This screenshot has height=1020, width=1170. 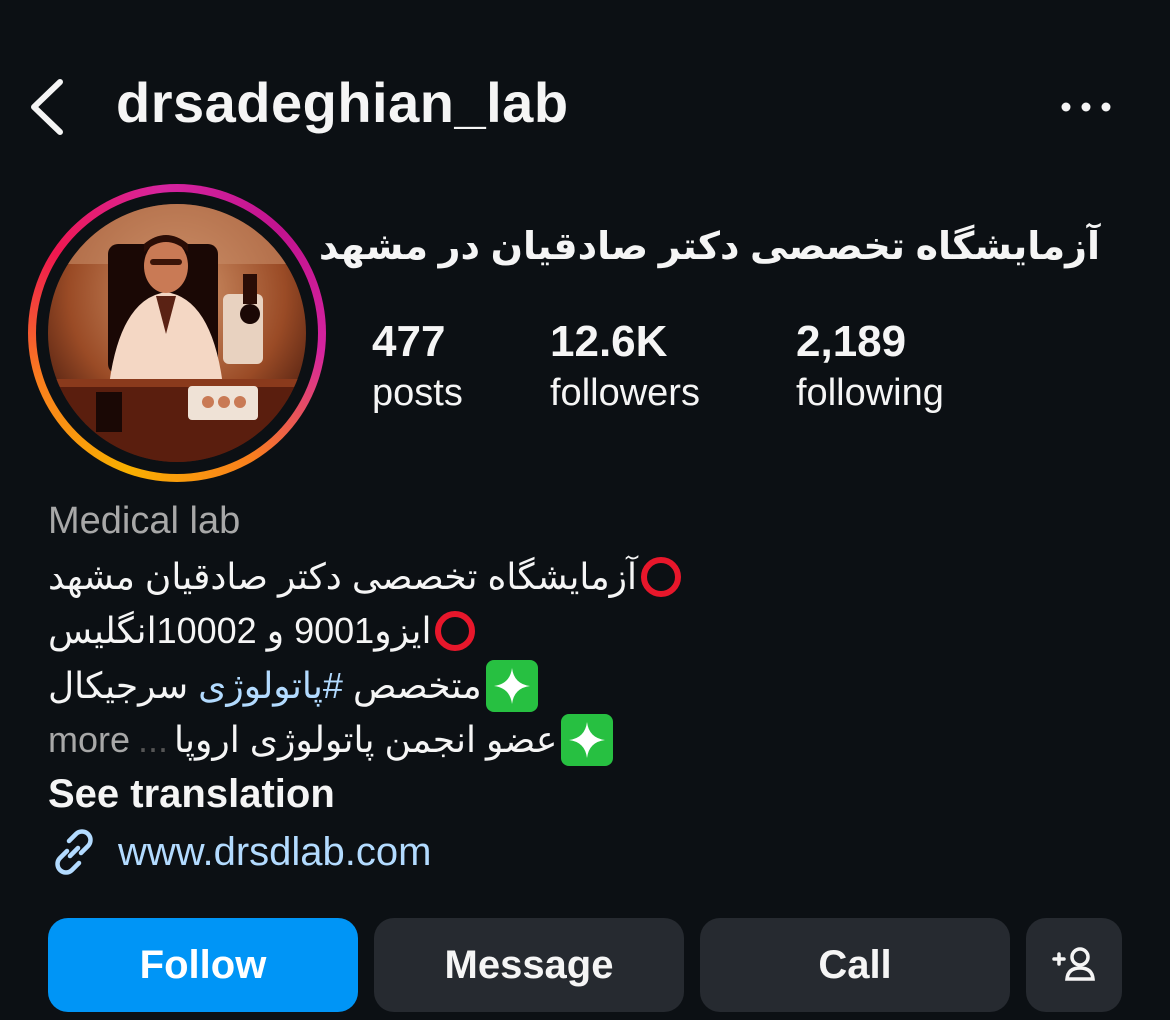 What do you see at coordinates (343, 576) in the screenshot?
I see `bio-line-1-text: آزمایشگاه تخصصی دکتر صادقیان مشهد` at bounding box center [343, 576].